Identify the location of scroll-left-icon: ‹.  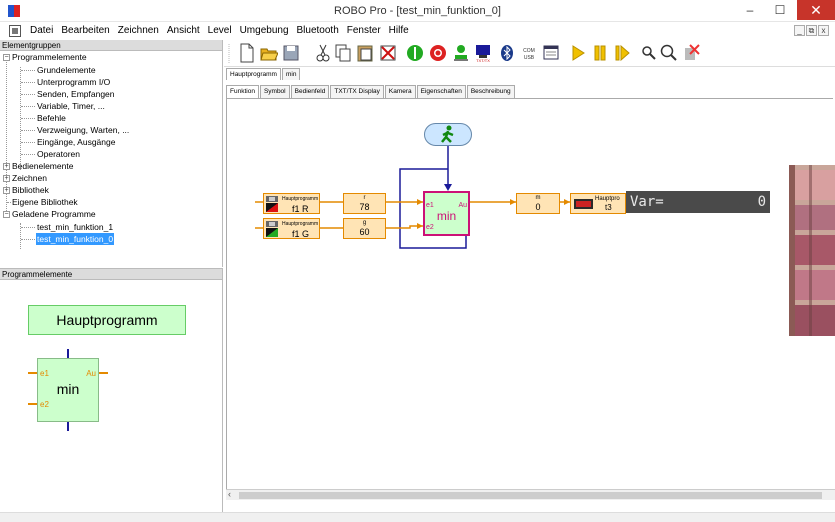
(229, 494).